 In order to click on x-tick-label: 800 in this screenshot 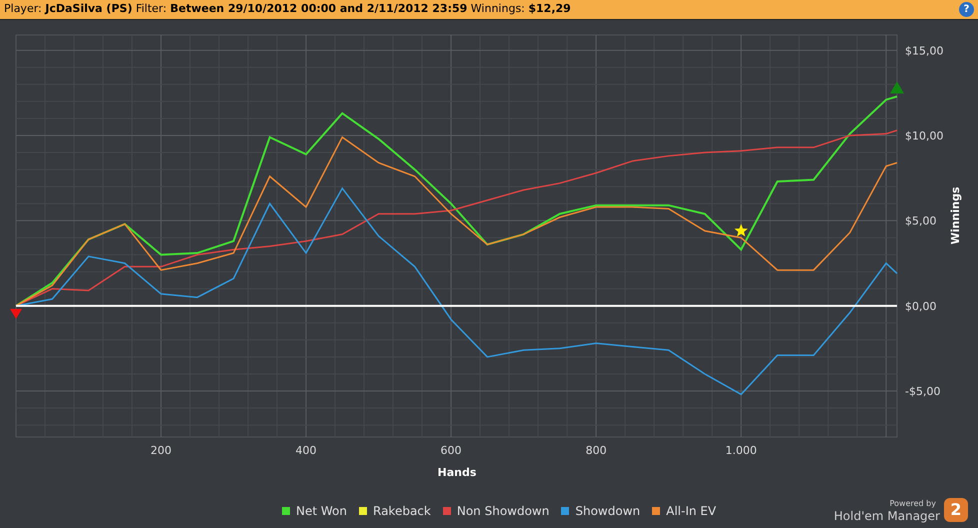, I will do `click(596, 450)`.